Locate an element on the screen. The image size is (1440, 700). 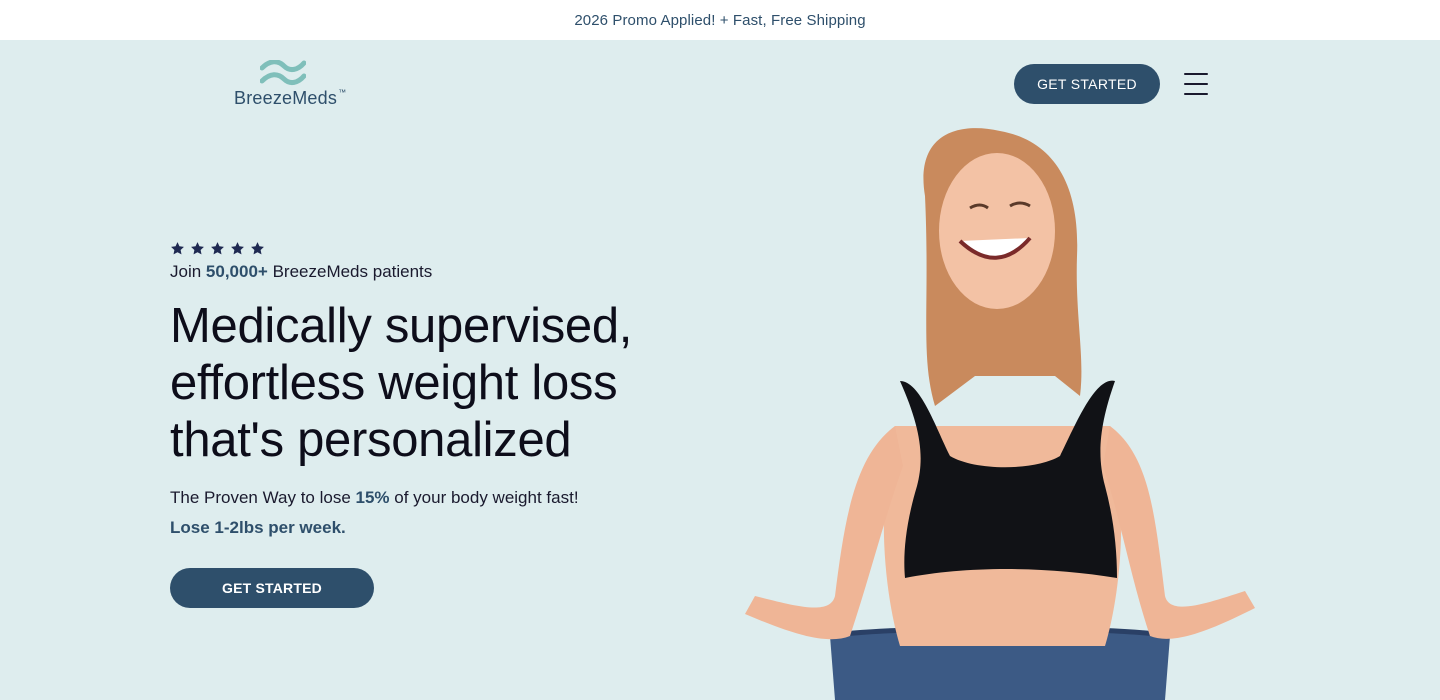
waves-logo-icon is located at coordinates (283, 73).